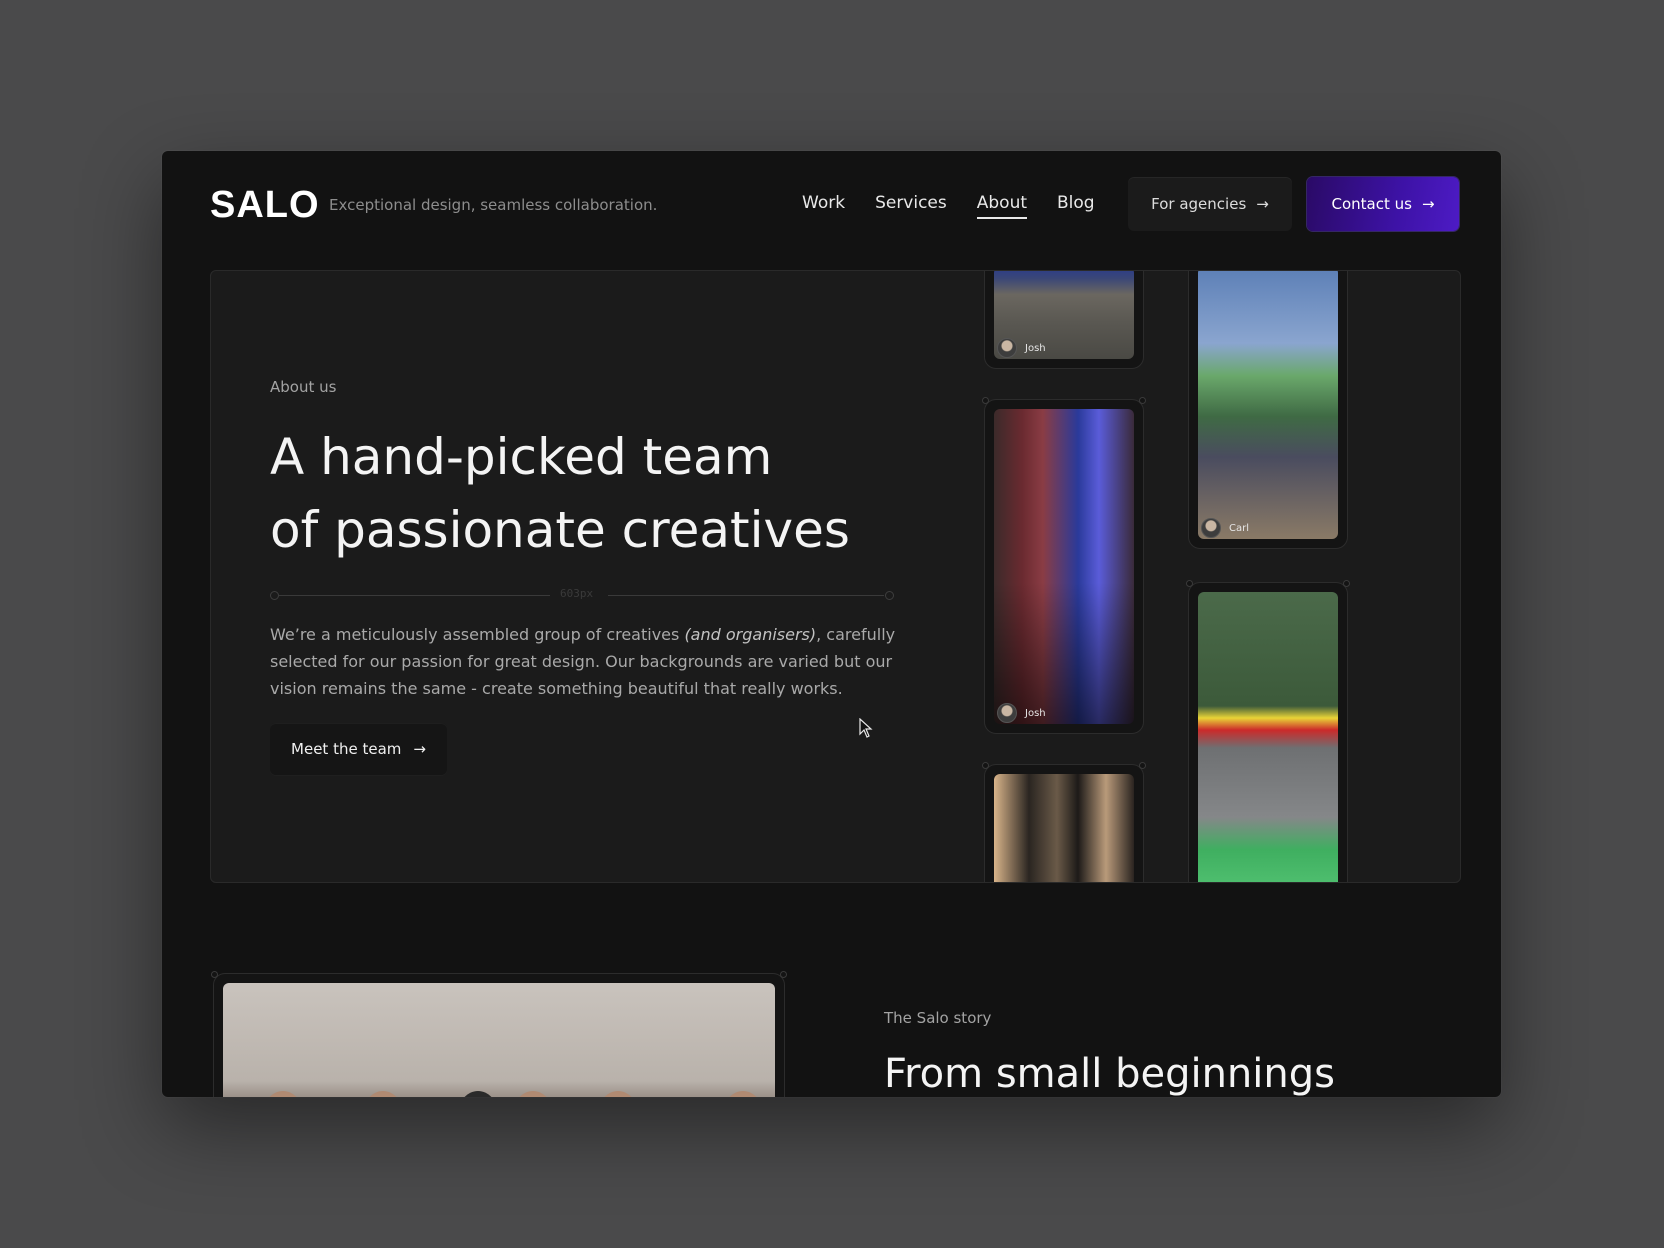 The width and height of the screenshot is (1664, 1248). I want to click on logo: SALO, so click(265, 205).